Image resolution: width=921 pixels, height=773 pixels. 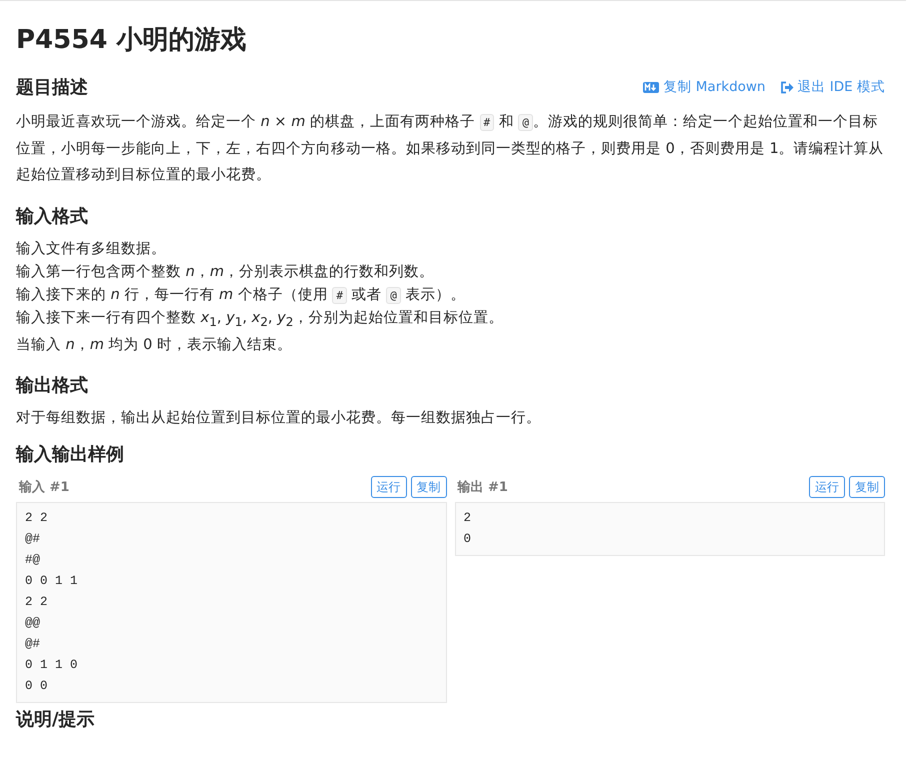 What do you see at coordinates (91, 249) in the screenshot?
I see `paragraph: 输入文件有多组数据。` at bounding box center [91, 249].